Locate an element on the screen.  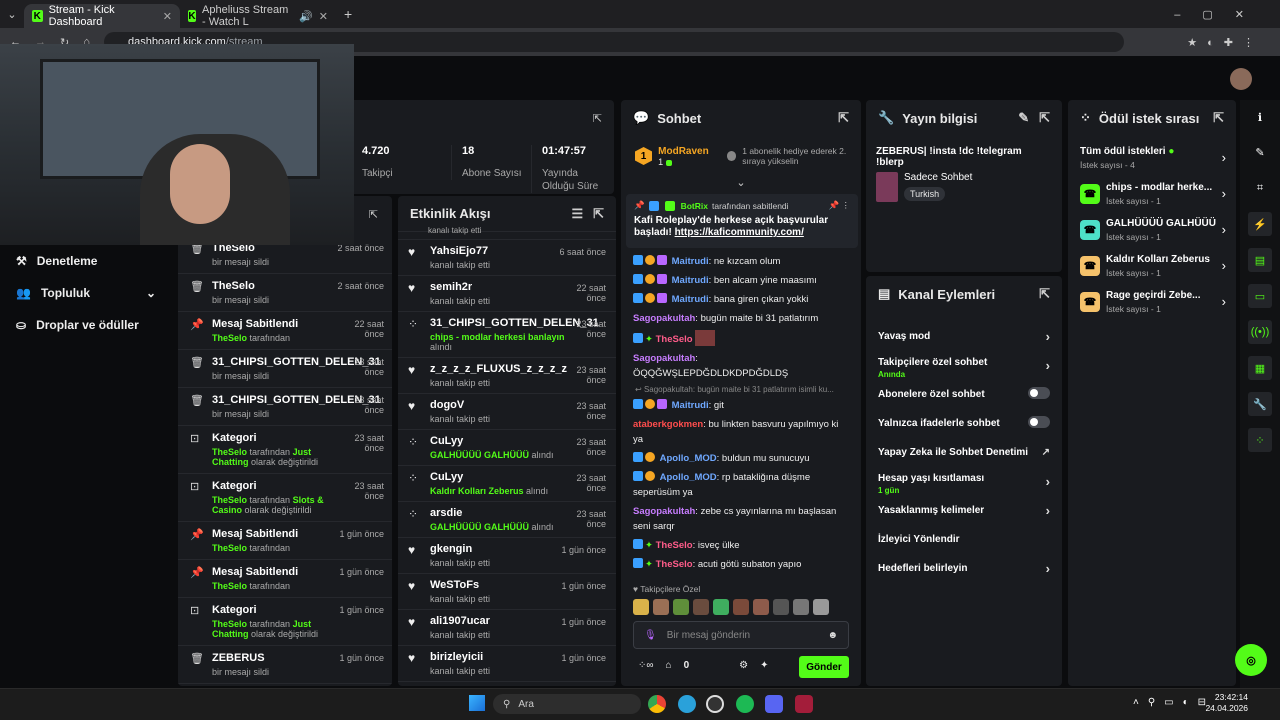
infinite-points-icon: ⁘∞ is located at coordinates (646, 665).